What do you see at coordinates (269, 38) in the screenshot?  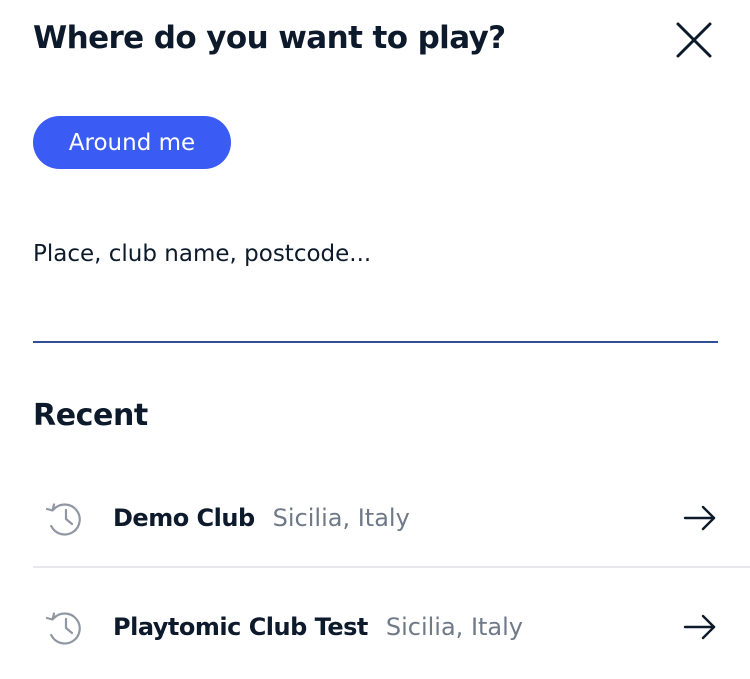 I see `page-title: Where do you want to play?` at bounding box center [269, 38].